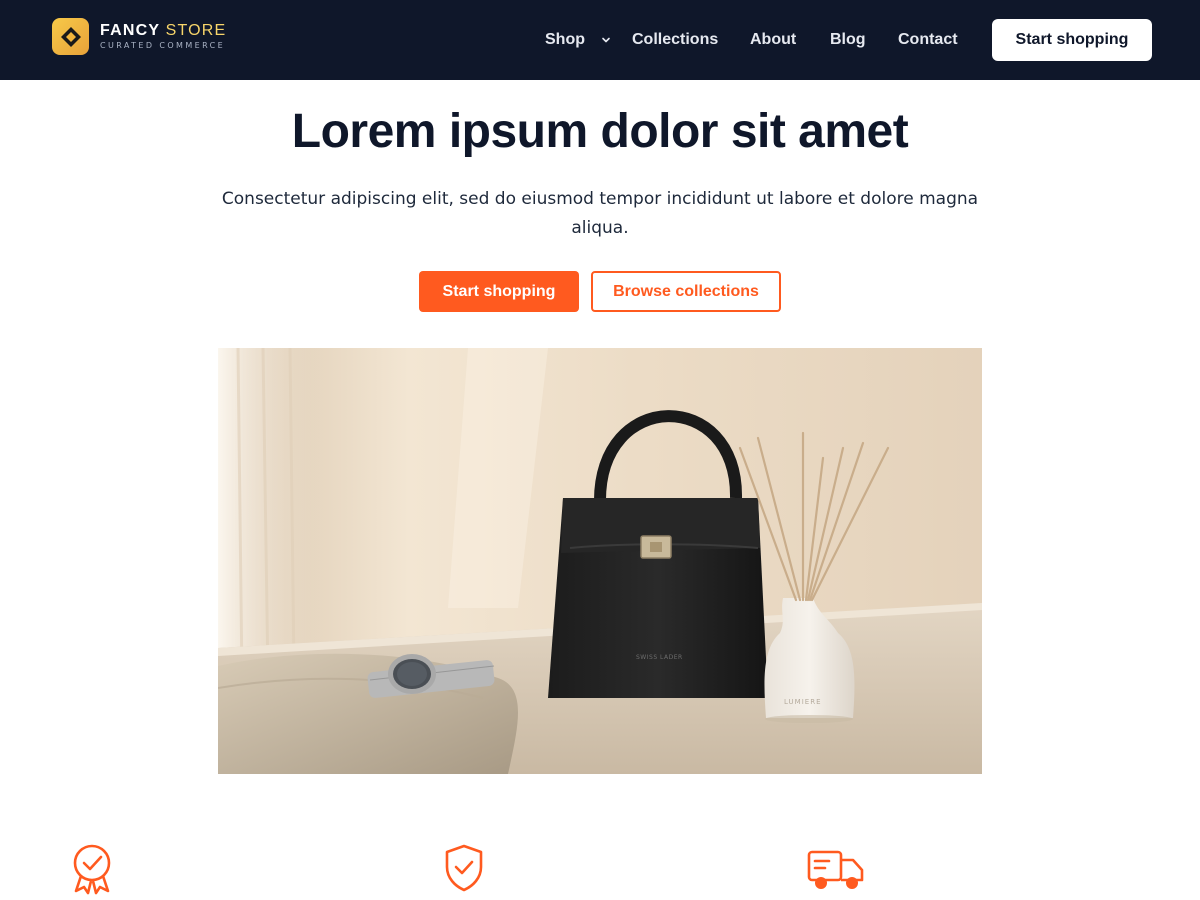 Image resolution: width=1200 pixels, height=900 pixels. Describe the element at coordinates (686, 291) in the screenshot. I see `browse-collections-button: Browse collections` at that location.